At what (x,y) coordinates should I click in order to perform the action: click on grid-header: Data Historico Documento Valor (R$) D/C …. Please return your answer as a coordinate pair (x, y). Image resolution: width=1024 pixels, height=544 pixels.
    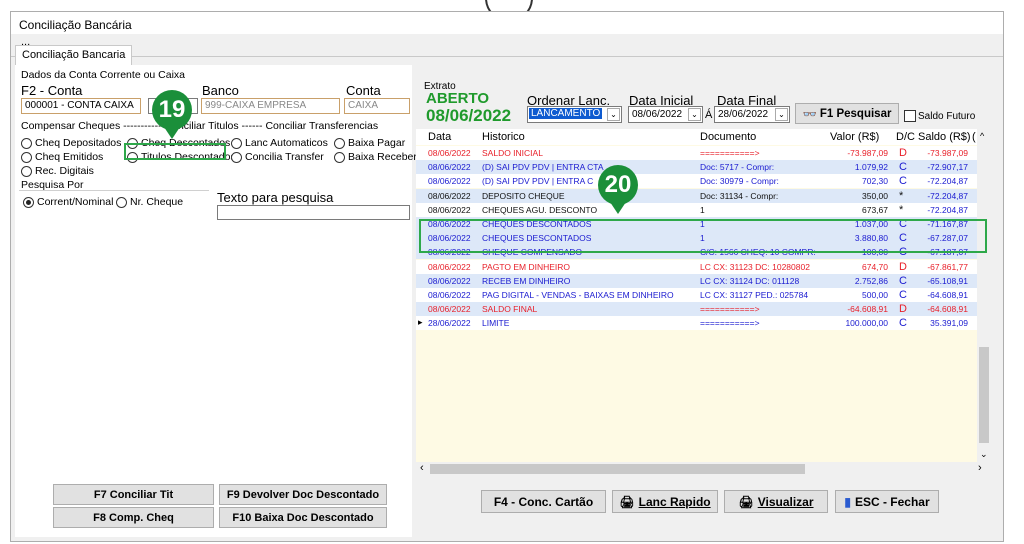
    Looking at the image, I should click on (696, 137).